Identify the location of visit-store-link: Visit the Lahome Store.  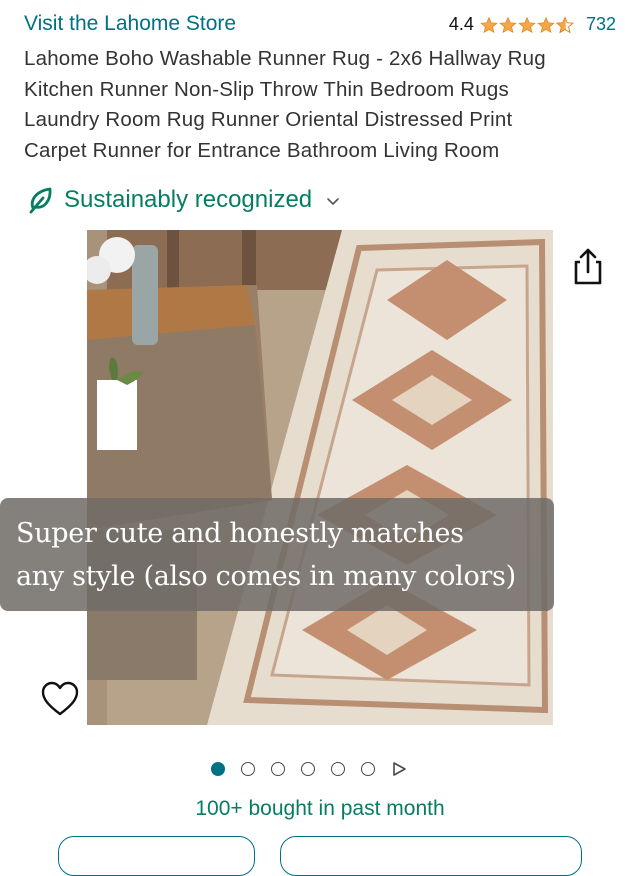
(130, 24).